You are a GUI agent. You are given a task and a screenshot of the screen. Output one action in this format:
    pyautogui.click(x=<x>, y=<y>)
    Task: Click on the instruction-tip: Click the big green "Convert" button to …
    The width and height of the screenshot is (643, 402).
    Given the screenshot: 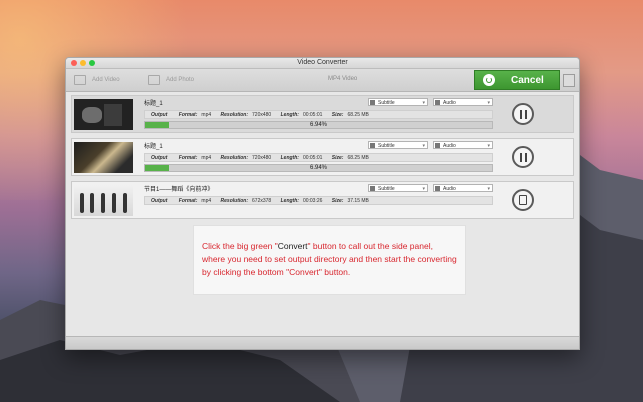 What is the action you would take?
    pyautogui.click(x=329, y=260)
    